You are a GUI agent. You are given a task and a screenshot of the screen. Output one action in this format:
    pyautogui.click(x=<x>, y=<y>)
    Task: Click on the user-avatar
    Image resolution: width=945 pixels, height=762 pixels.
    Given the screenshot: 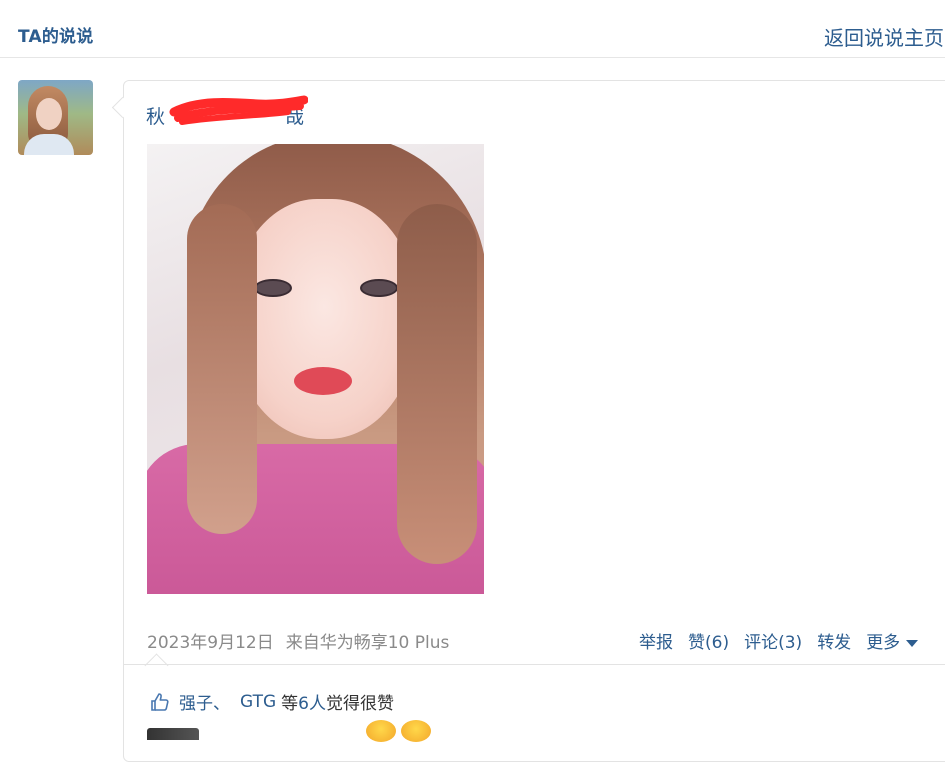 What is the action you would take?
    pyautogui.click(x=55, y=117)
    